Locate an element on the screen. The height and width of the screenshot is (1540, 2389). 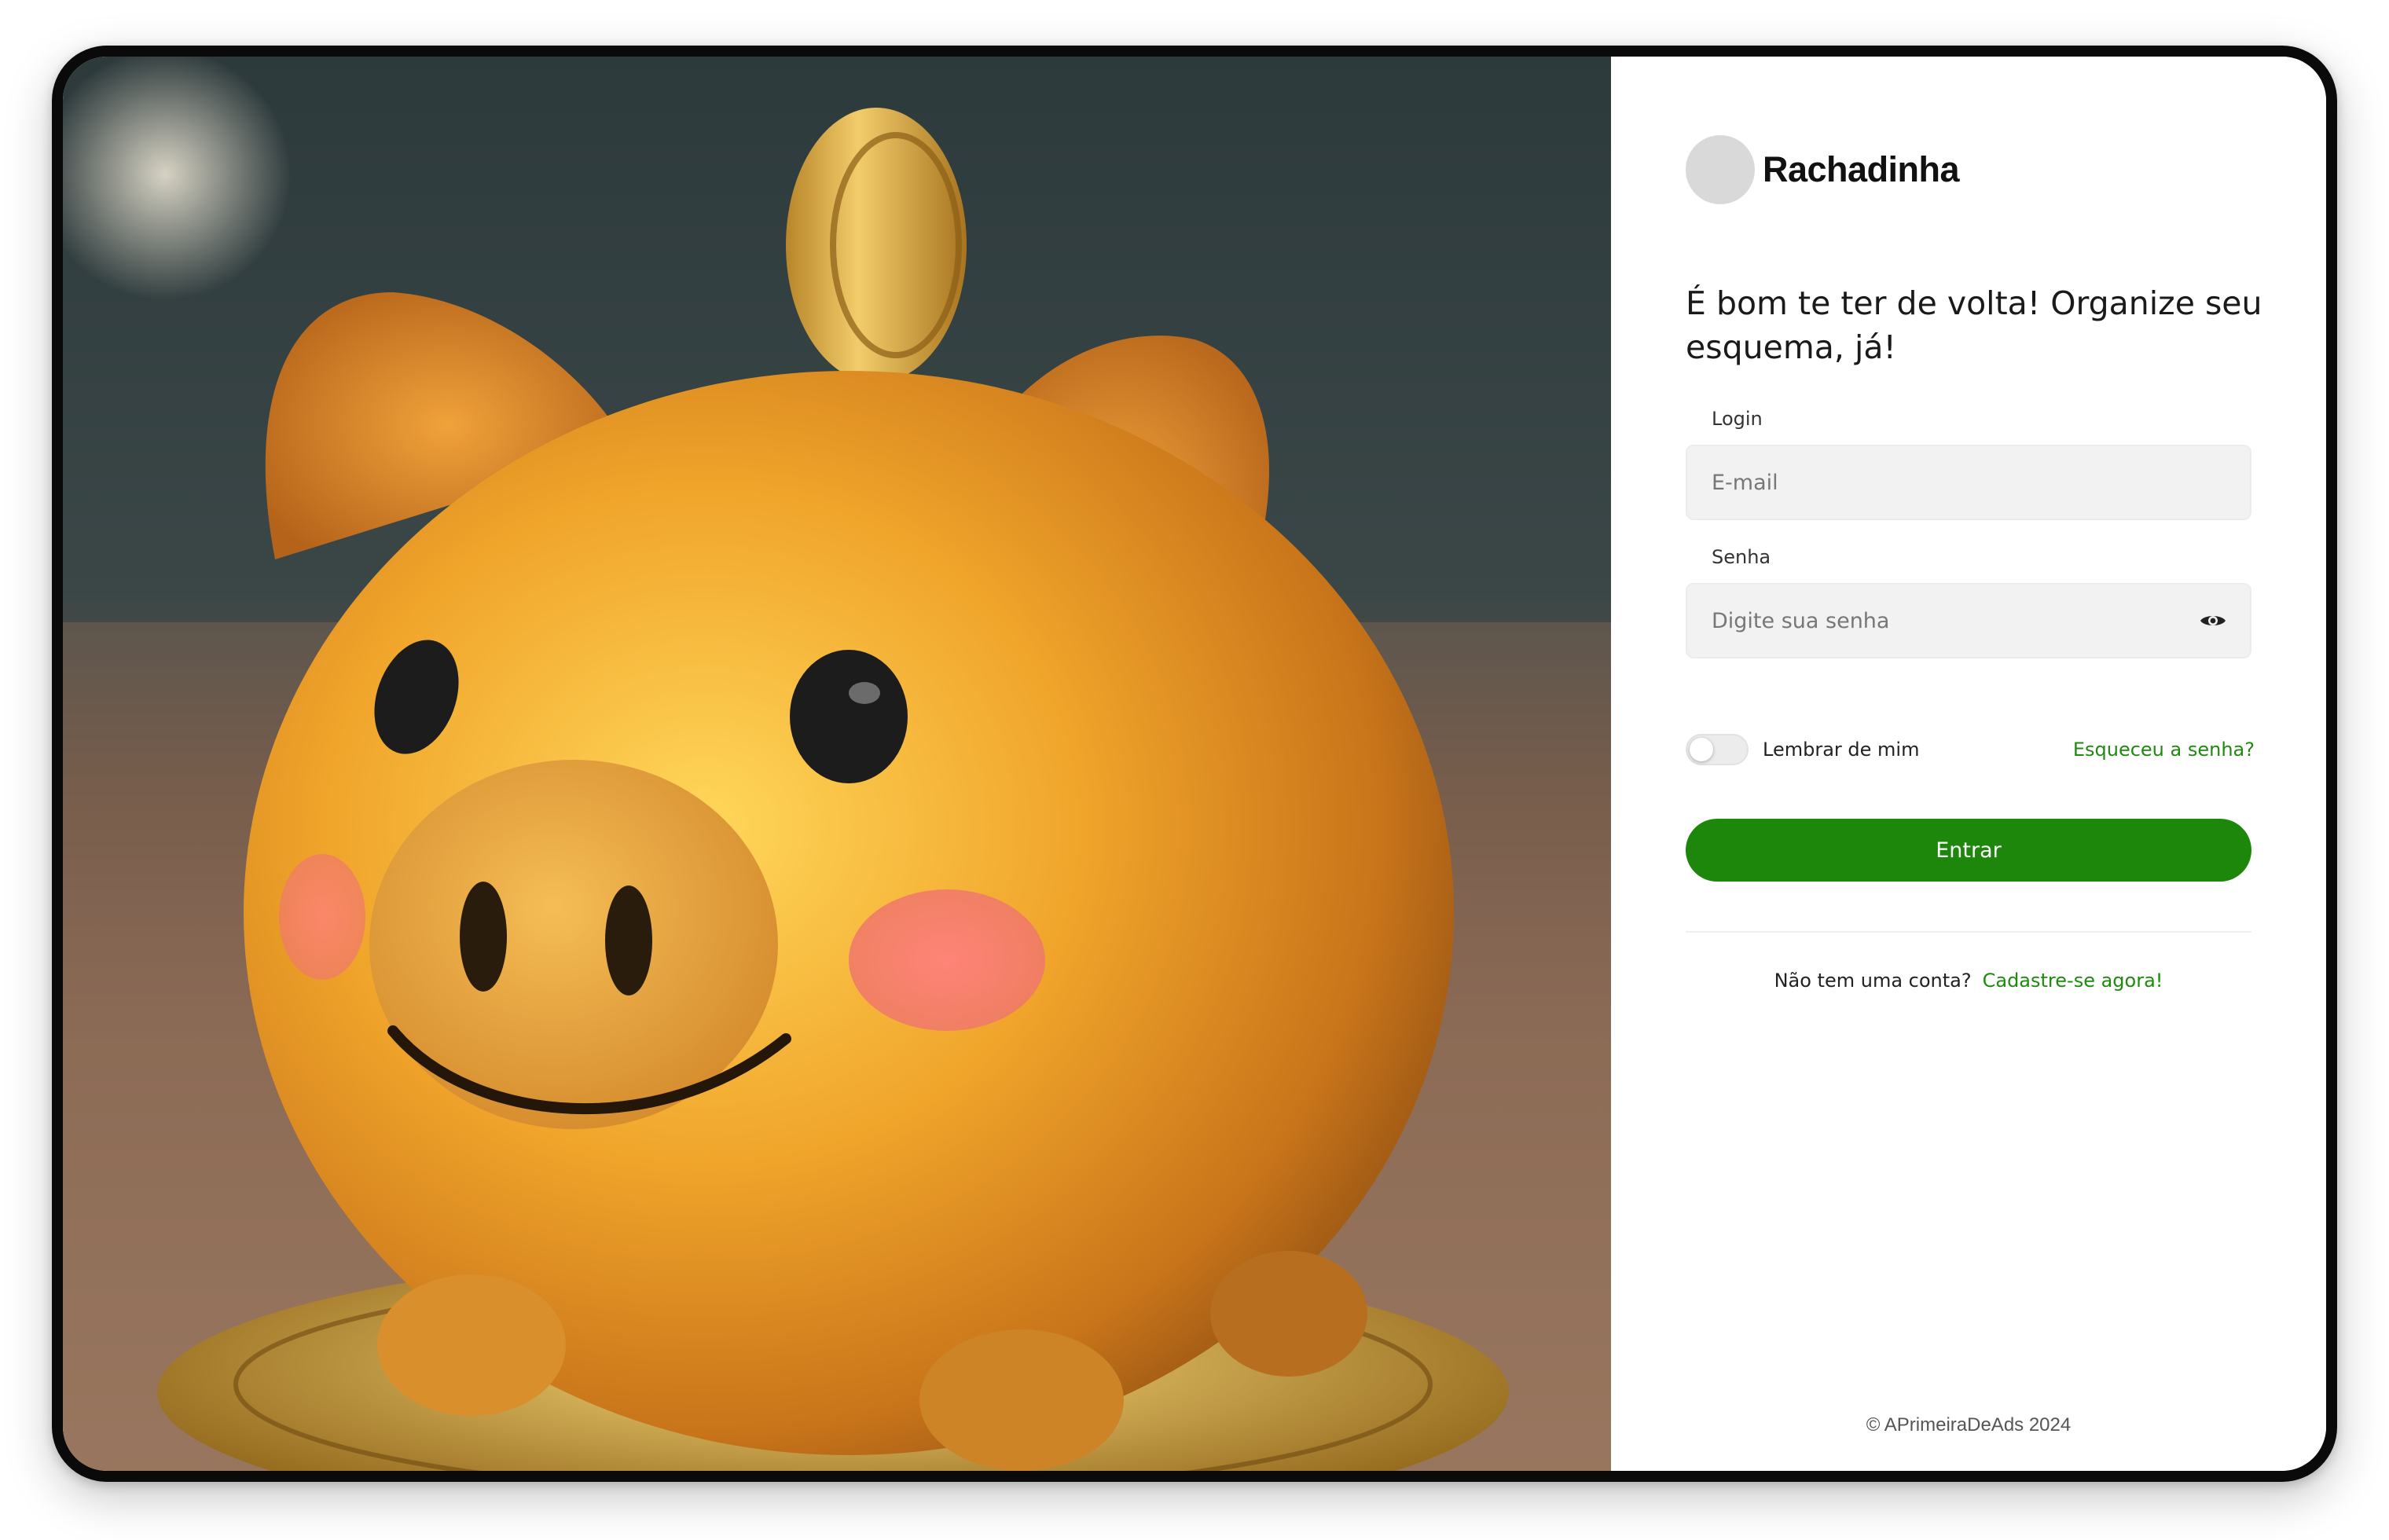
email-field is located at coordinates (1968, 482).